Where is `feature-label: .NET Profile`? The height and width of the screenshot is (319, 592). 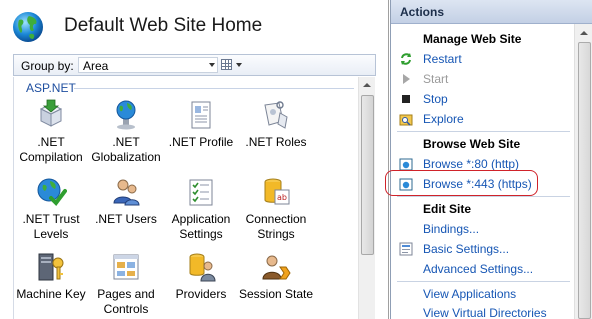
feature-label: .NET Profile is located at coordinates (201, 142).